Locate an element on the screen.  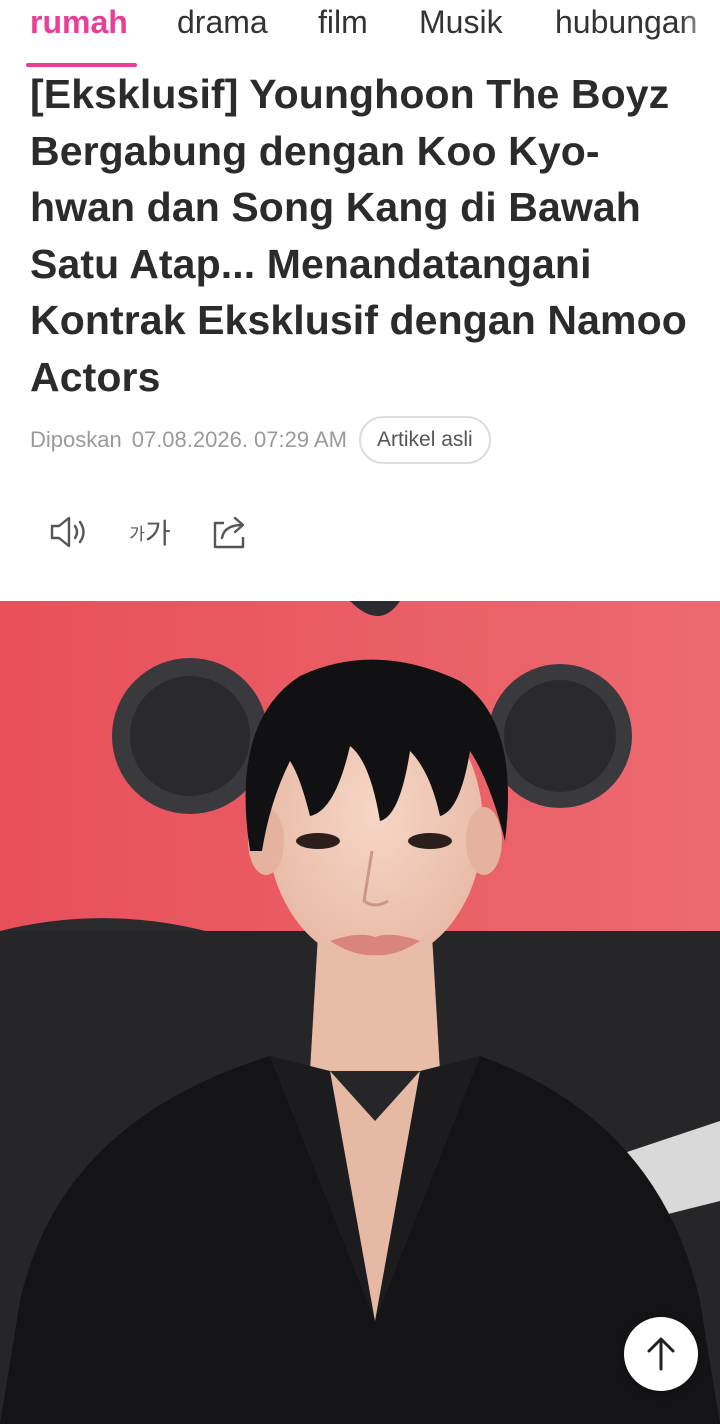
posted-label: Diposkan is located at coordinates (76, 439).